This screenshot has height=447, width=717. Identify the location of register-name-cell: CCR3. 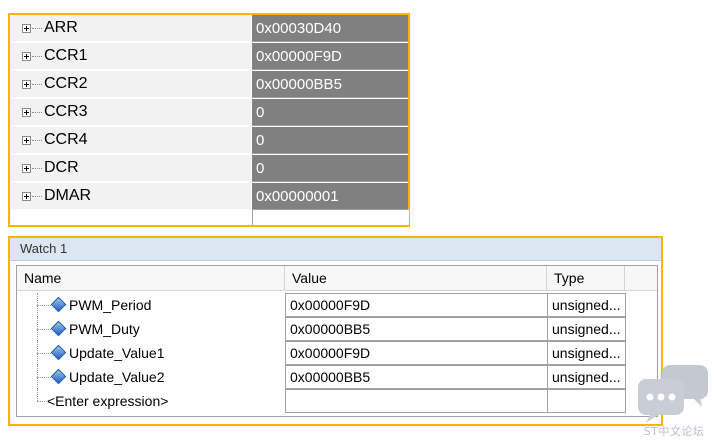
(130, 112).